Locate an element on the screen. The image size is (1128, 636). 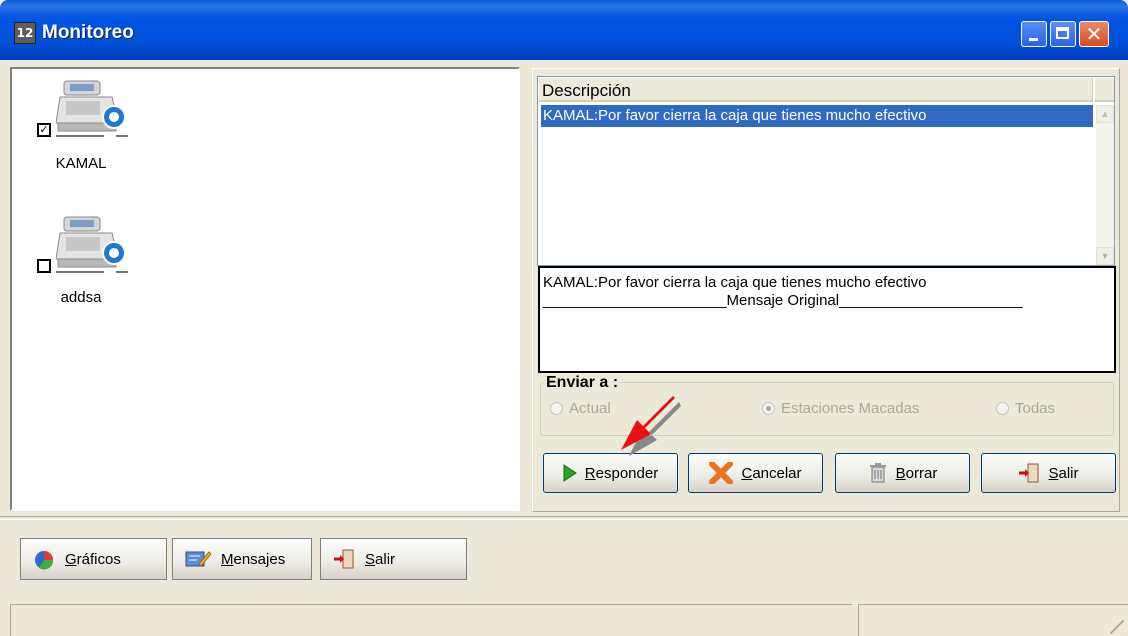
column-header-descripcion: Descripción is located at coordinates (816, 90).